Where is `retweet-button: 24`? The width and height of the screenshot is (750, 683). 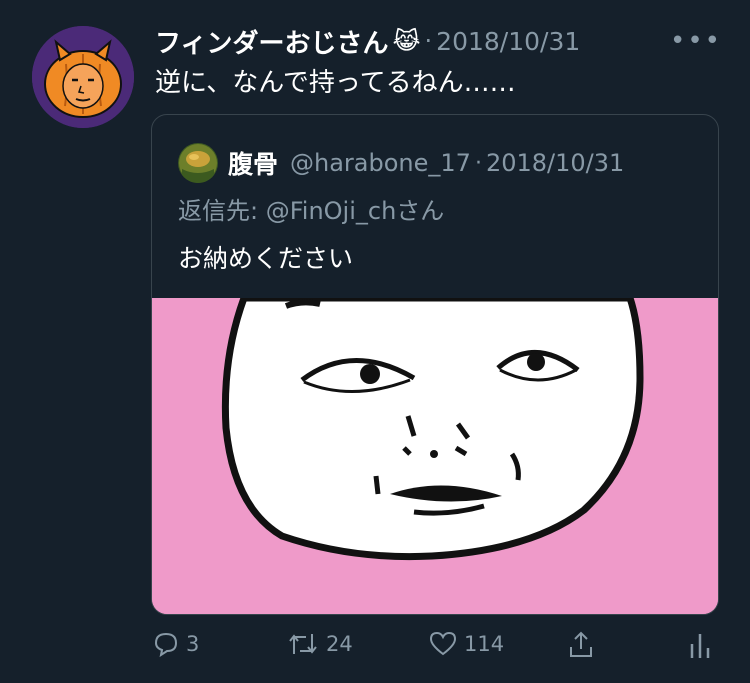
retweet-button: 24 is located at coordinates (319, 644).